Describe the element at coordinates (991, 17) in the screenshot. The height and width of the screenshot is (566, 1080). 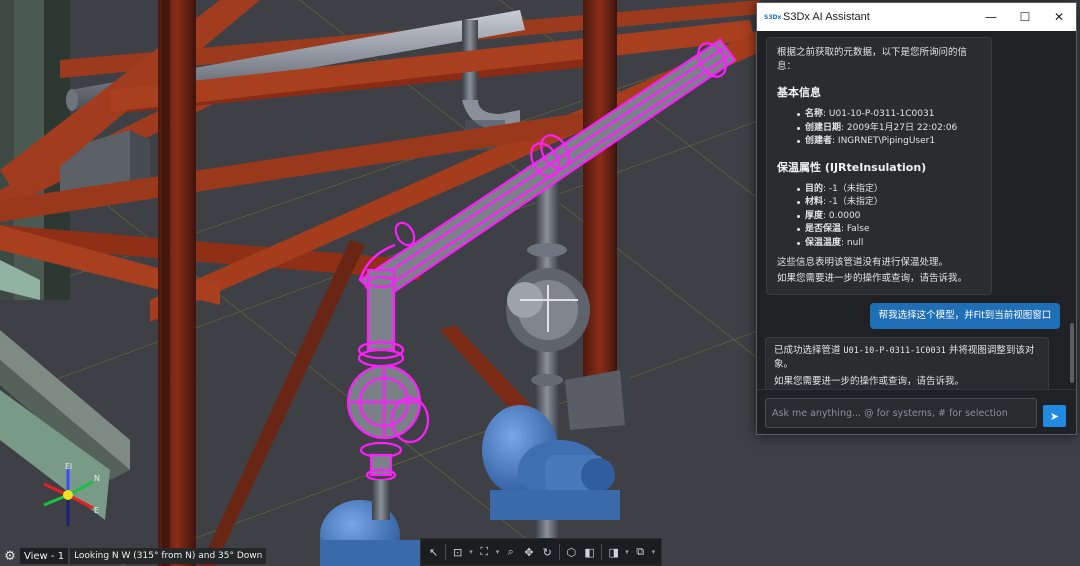
I see `minimize-button: —` at that location.